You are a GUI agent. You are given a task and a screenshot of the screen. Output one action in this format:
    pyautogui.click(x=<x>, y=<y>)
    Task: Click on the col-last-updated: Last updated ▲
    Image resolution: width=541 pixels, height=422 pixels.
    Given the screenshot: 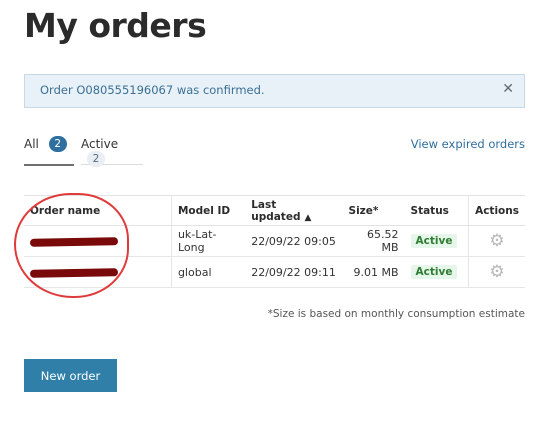 What is the action you would take?
    pyautogui.click(x=294, y=210)
    